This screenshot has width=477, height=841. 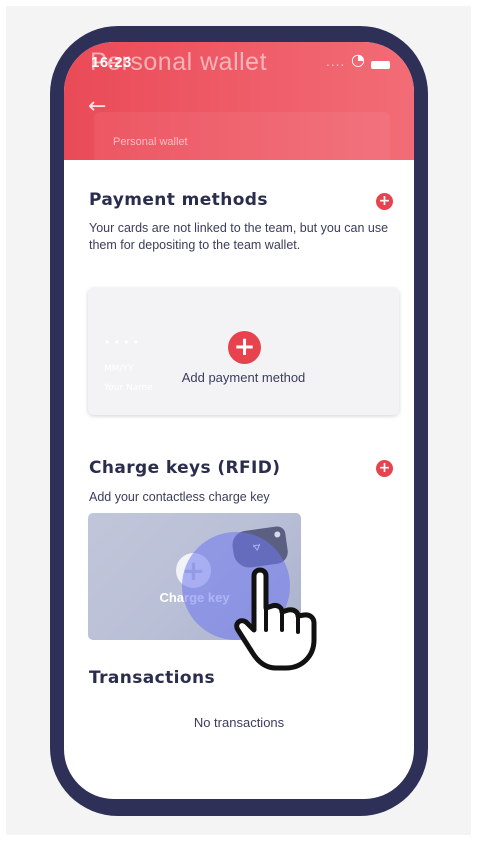 What do you see at coordinates (243, 377) in the screenshot?
I see `add-payment-method-label: Add payment method` at bounding box center [243, 377].